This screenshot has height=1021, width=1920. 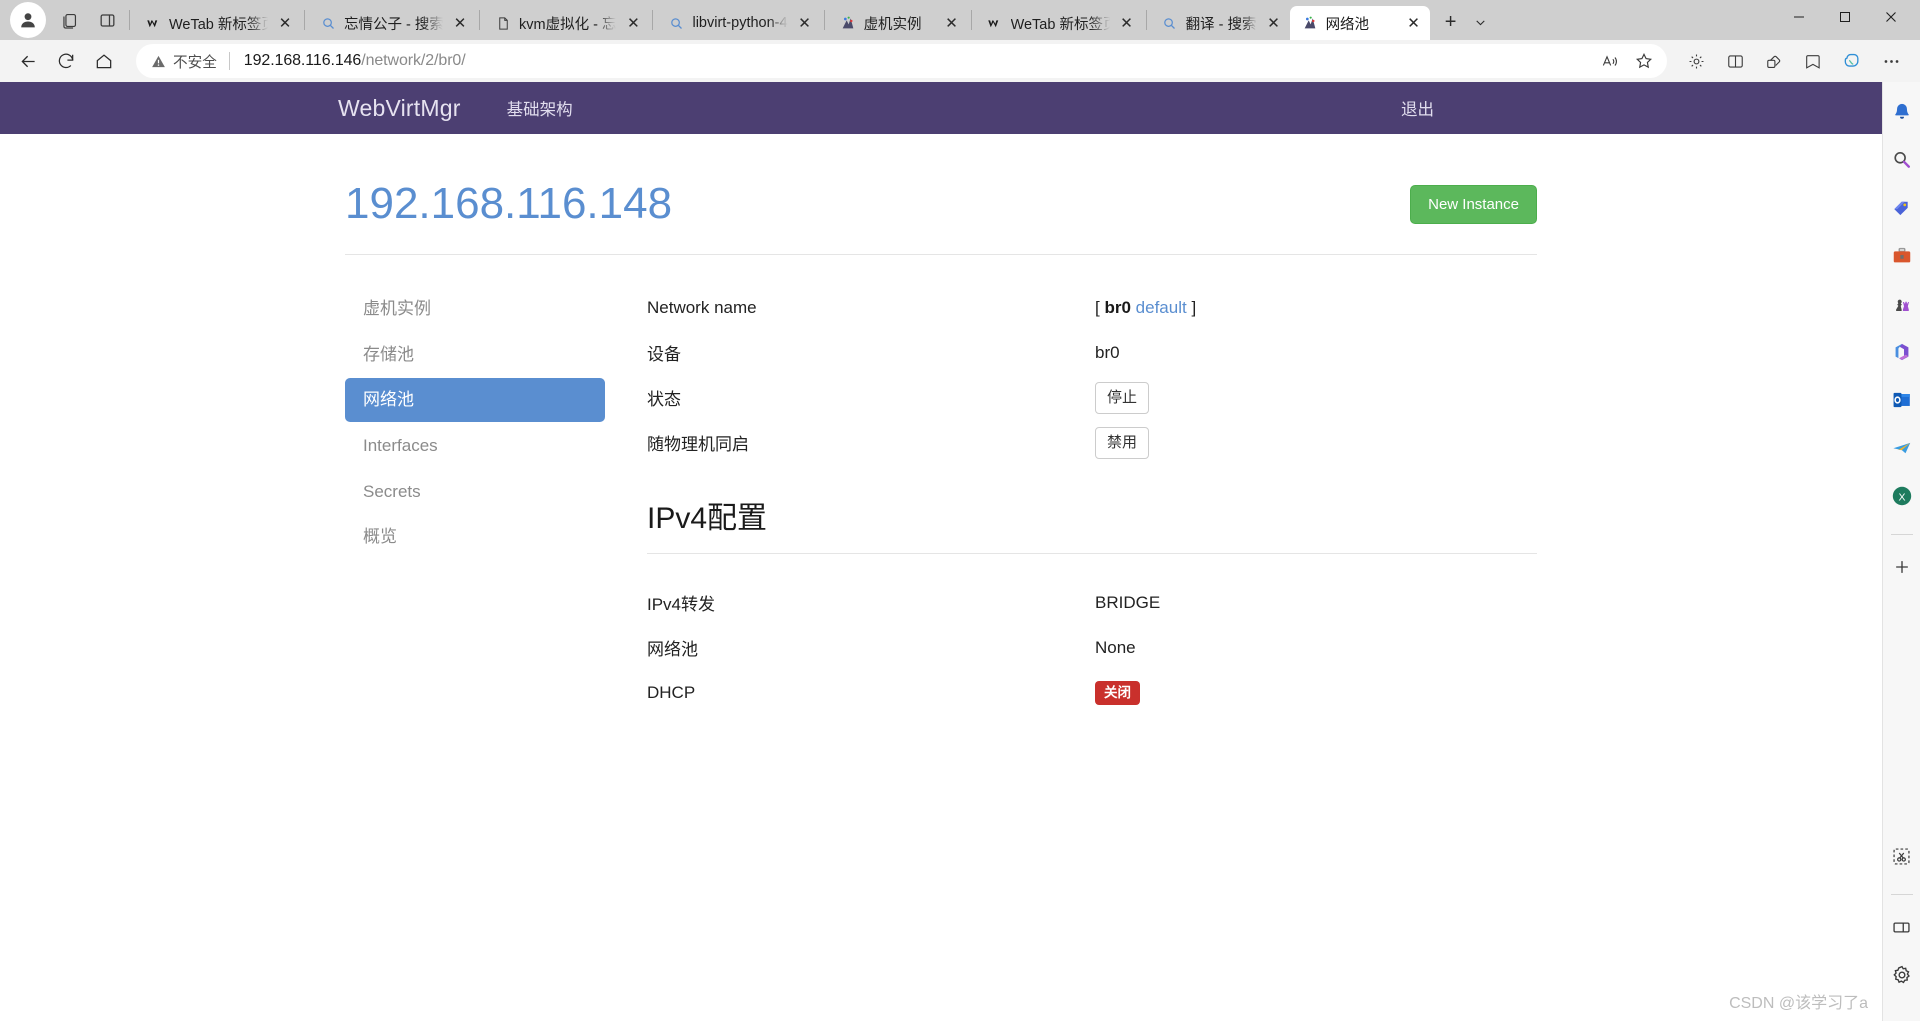 I want to click on split-pane-button, so click(x=1902, y=927).